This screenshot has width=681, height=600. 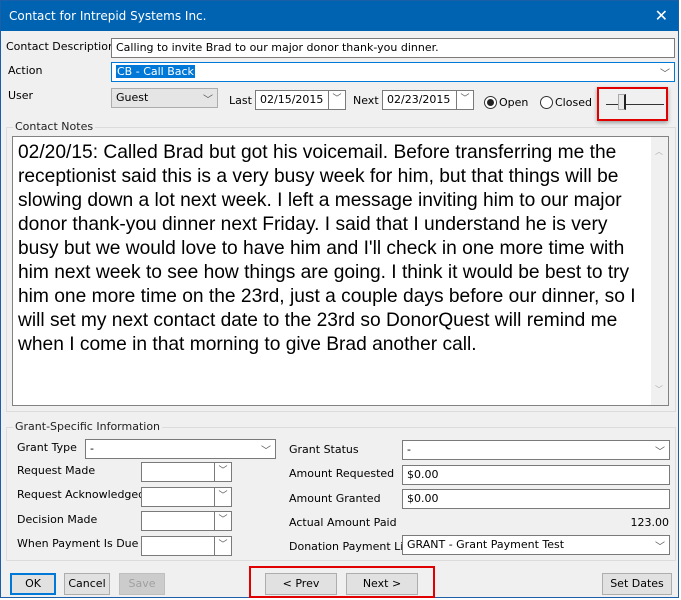 I want to click on next-button: Next >, so click(x=382, y=584).